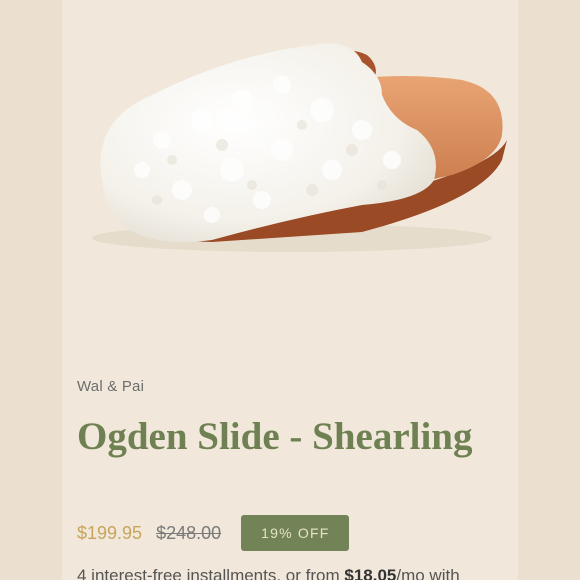 The width and height of the screenshot is (580, 580). I want to click on sale-price: $199.95, so click(110, 532).